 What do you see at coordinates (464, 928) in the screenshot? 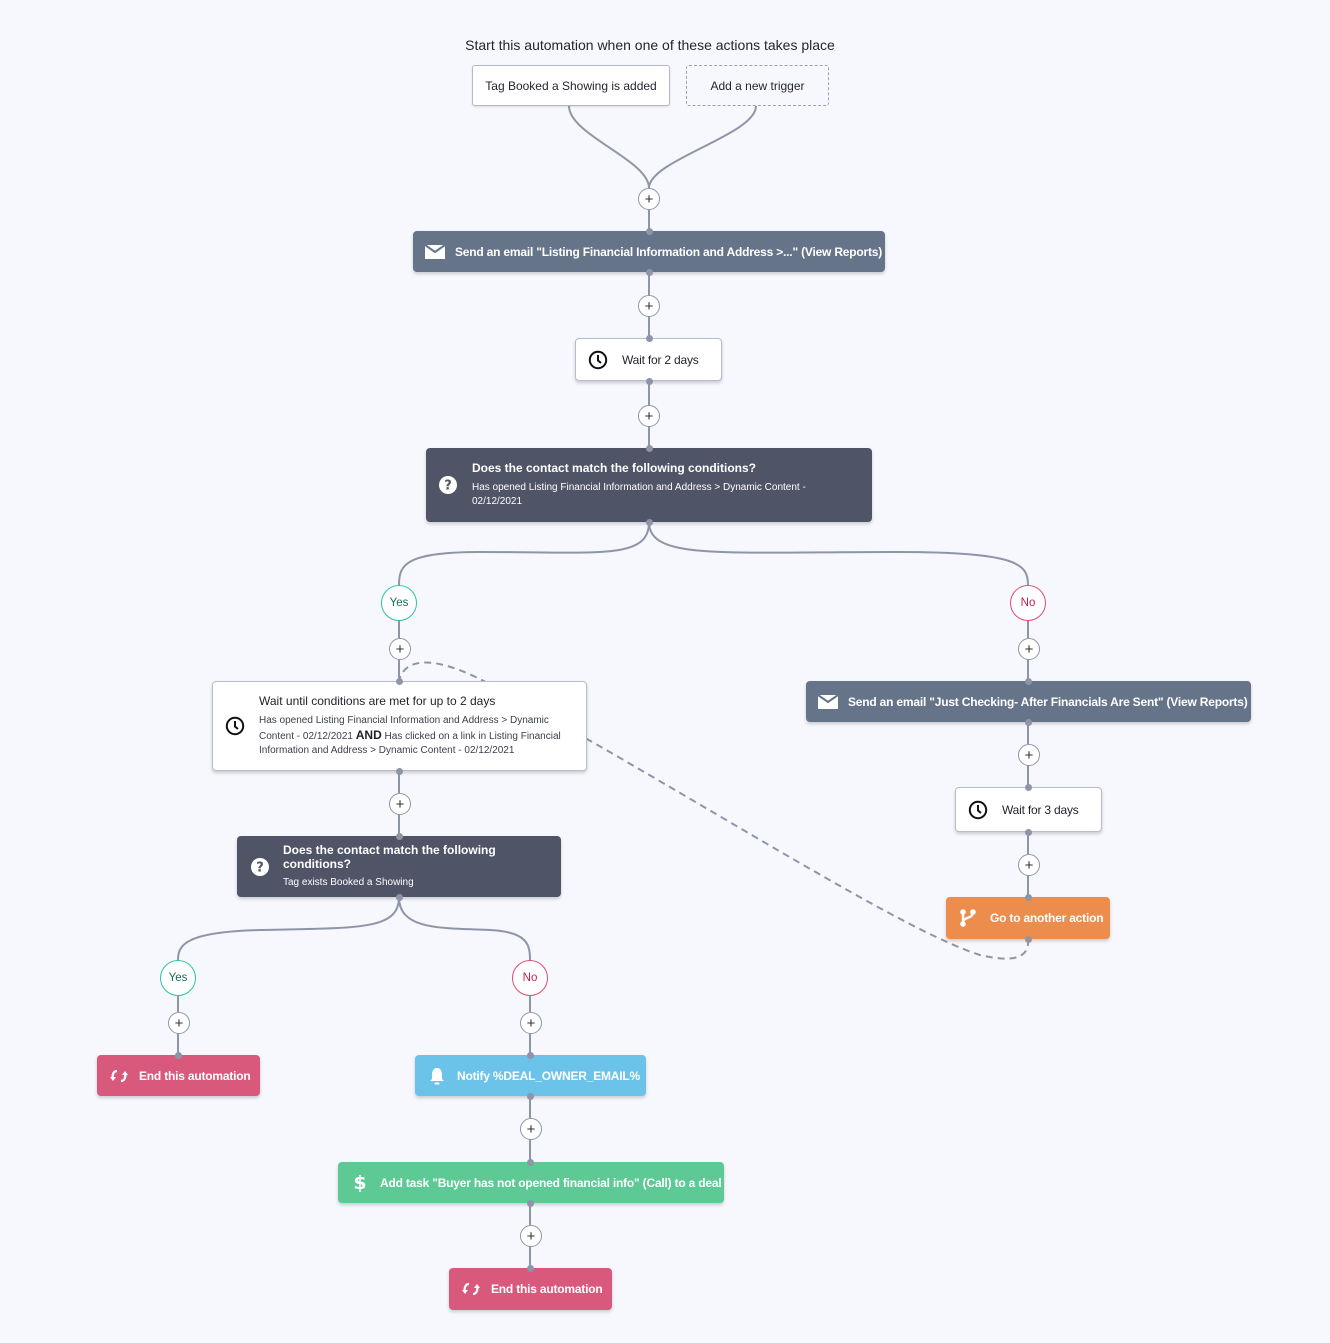
I see `connector-branch2-no` at bounding box center [464, 928].